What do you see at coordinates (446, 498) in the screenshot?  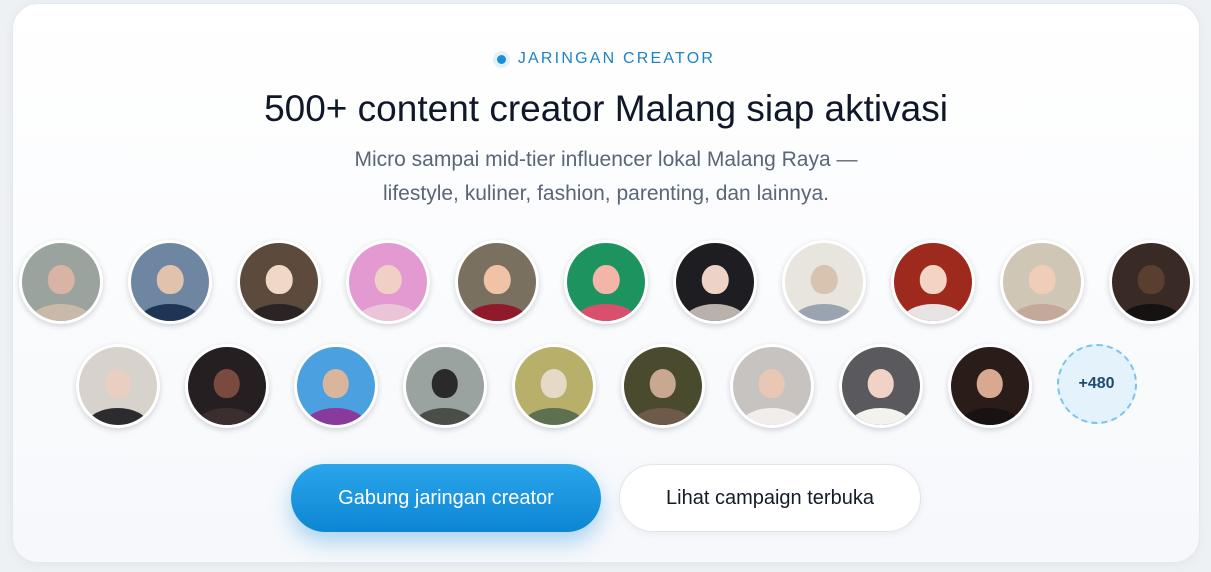 I see `join-creator-network-button: Gabung jaringan creator` at bounding box center [446, 498].